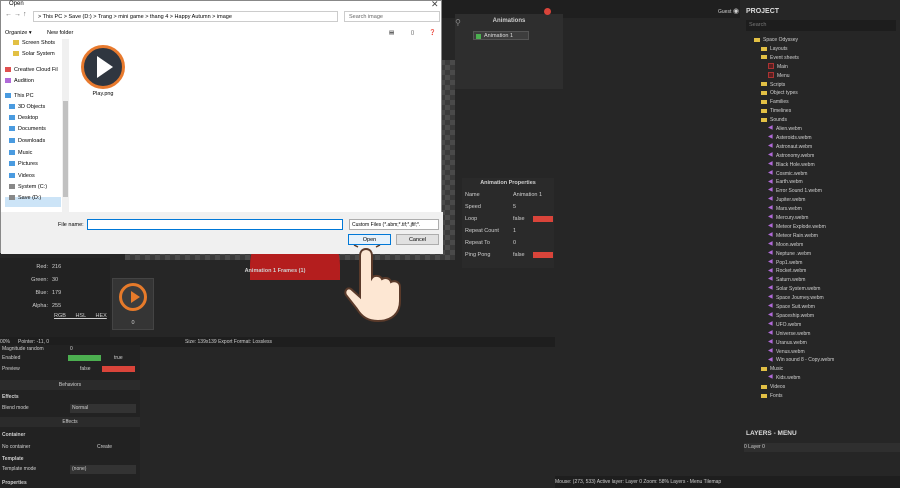 This screenshot has width=900, height=488. I want to click on nav-item: Music, so click(20, 153).